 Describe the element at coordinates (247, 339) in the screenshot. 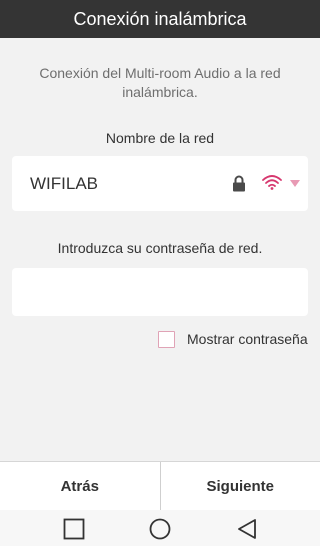

I see `show-password-label: Mostrar contraseña` at that location.